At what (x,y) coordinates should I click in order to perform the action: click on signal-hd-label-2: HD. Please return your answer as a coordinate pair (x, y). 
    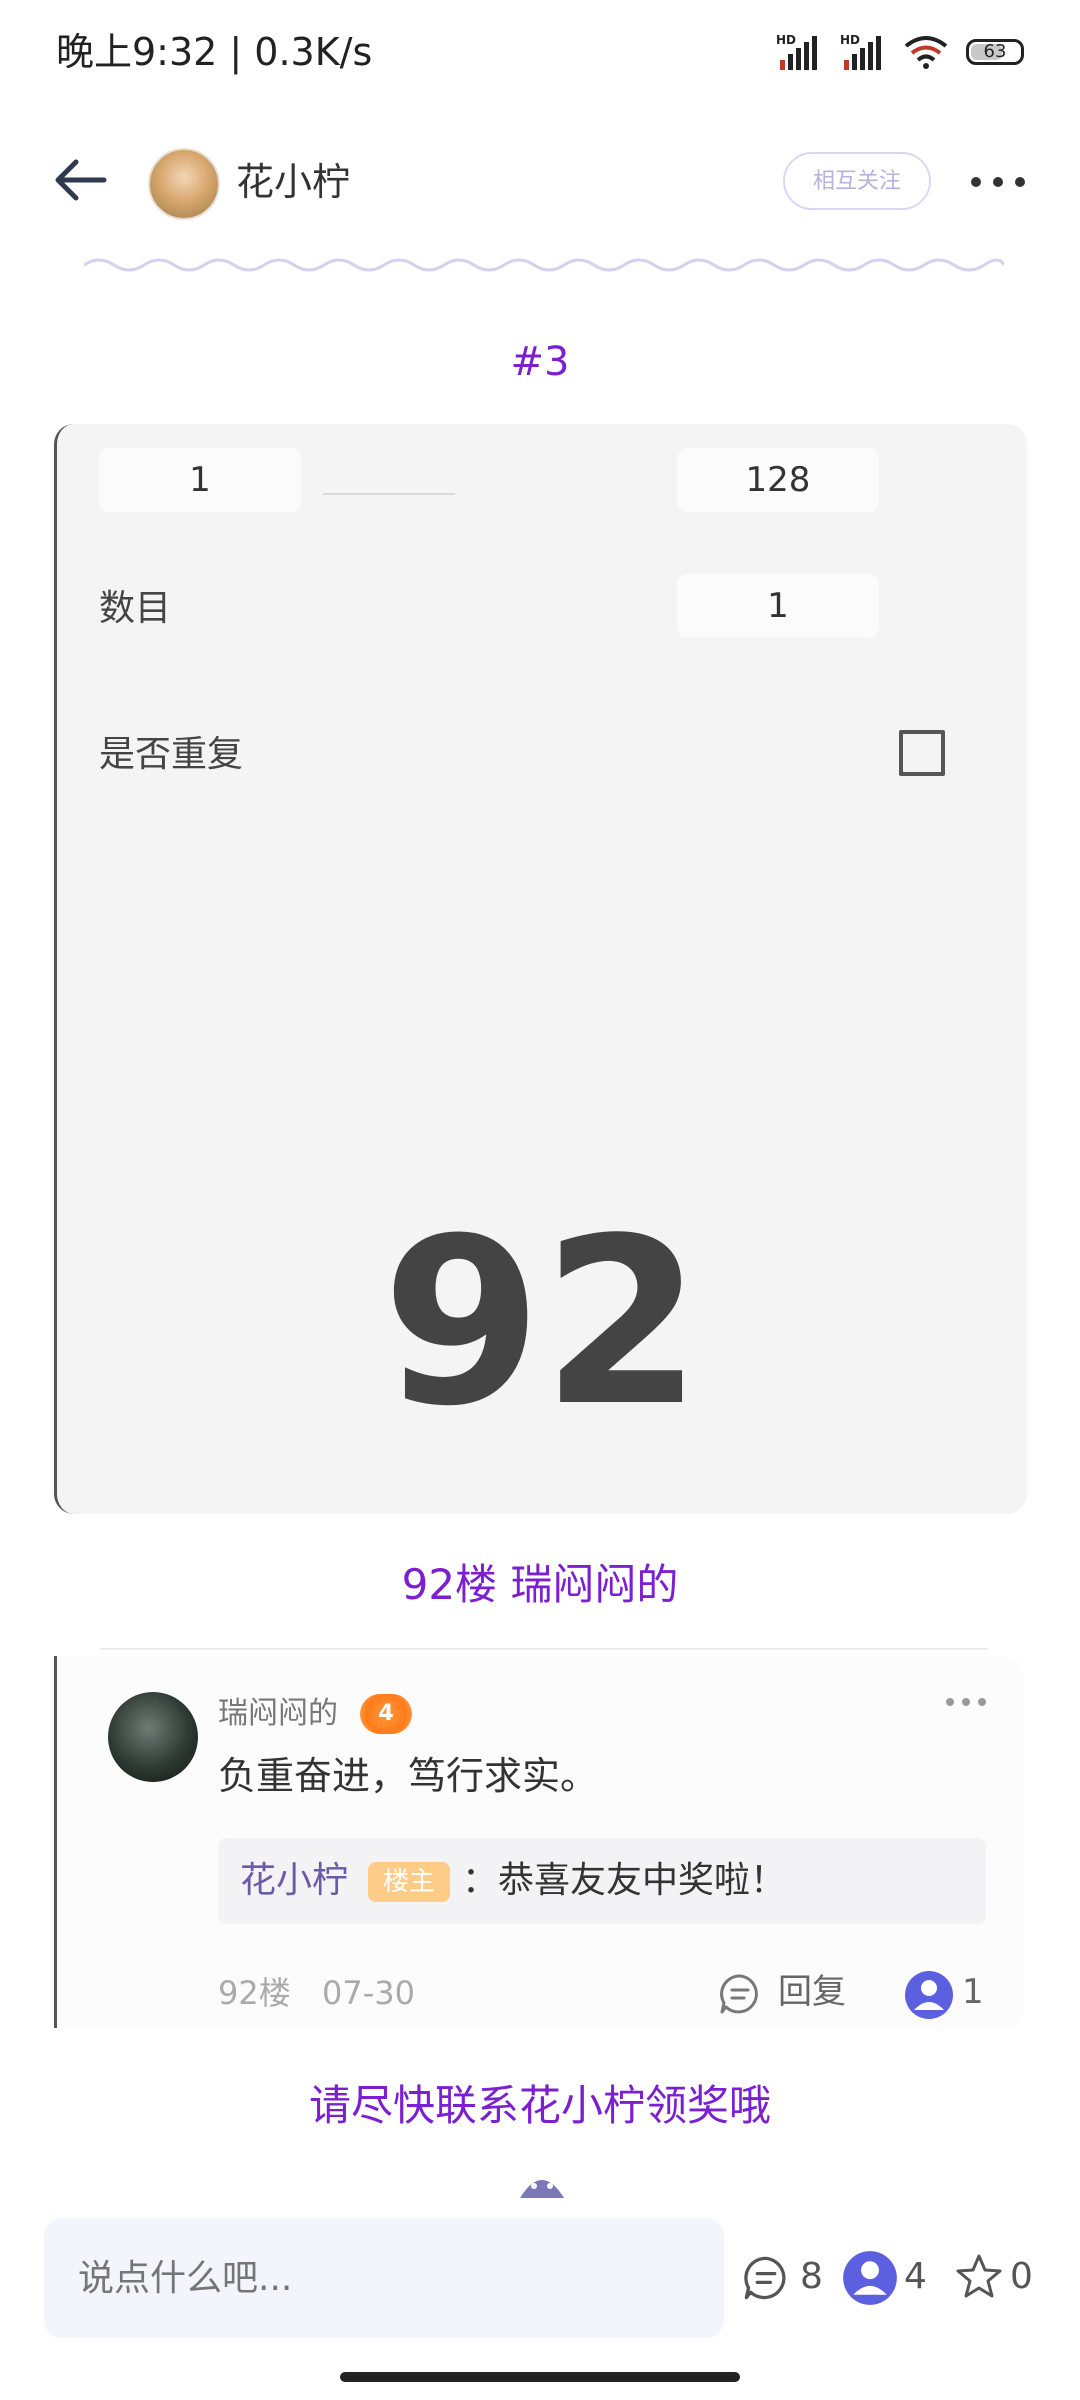
    Looking at the image, I should click on (850, 40).